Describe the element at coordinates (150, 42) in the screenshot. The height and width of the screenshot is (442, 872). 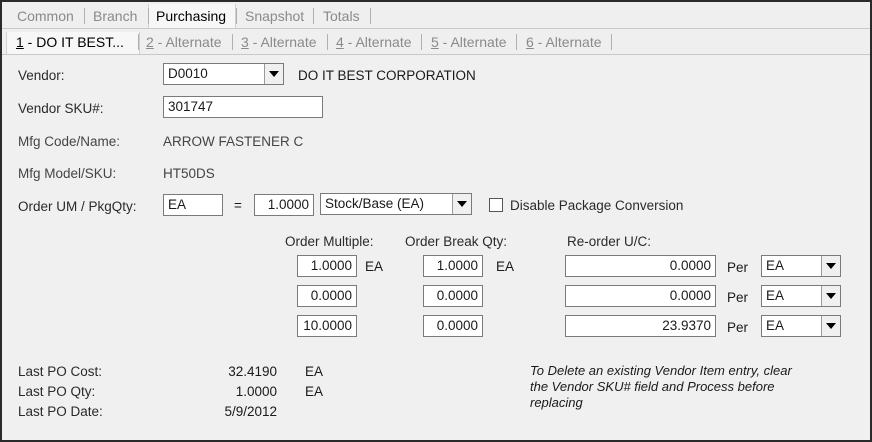
I see `subtab-key: 2` at that location.